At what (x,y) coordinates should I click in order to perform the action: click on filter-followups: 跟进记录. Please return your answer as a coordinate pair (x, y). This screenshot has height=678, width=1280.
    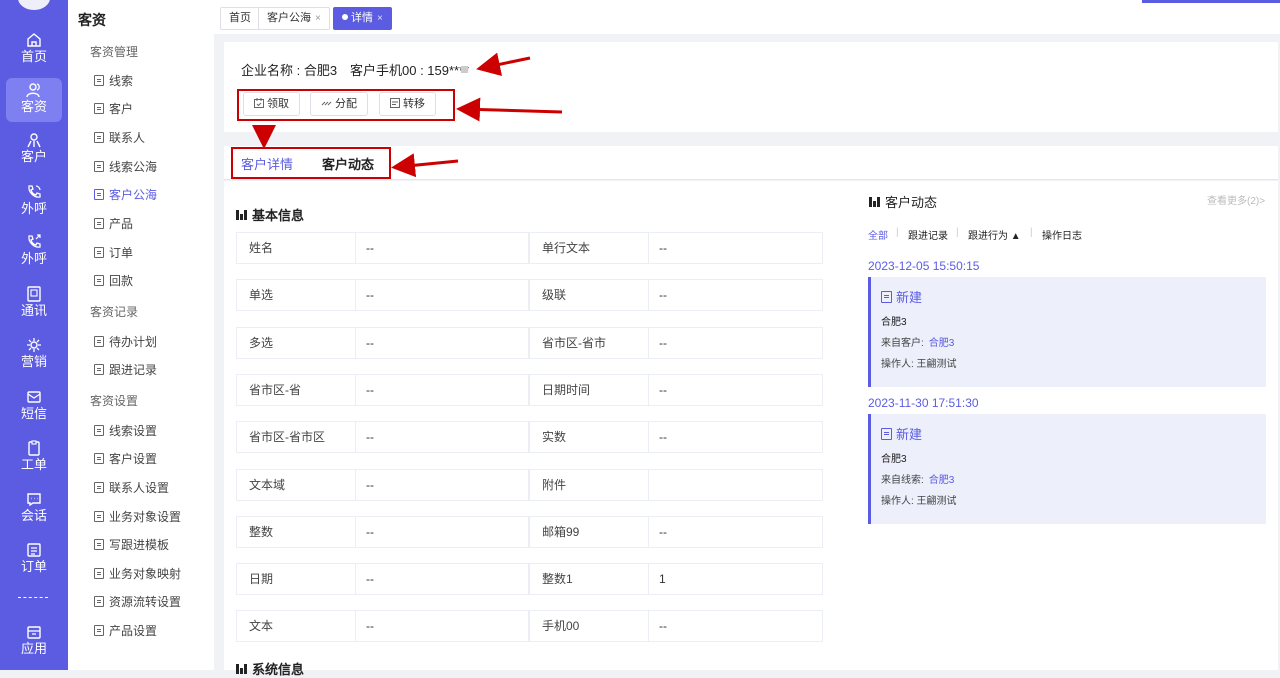
    Looking at the image, I should click on (928, 234).